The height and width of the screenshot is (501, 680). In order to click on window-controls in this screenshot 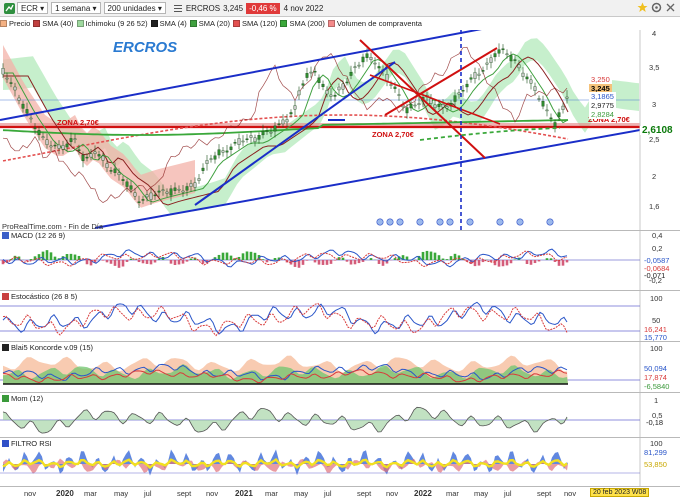, I will do `click(656, 8)`.